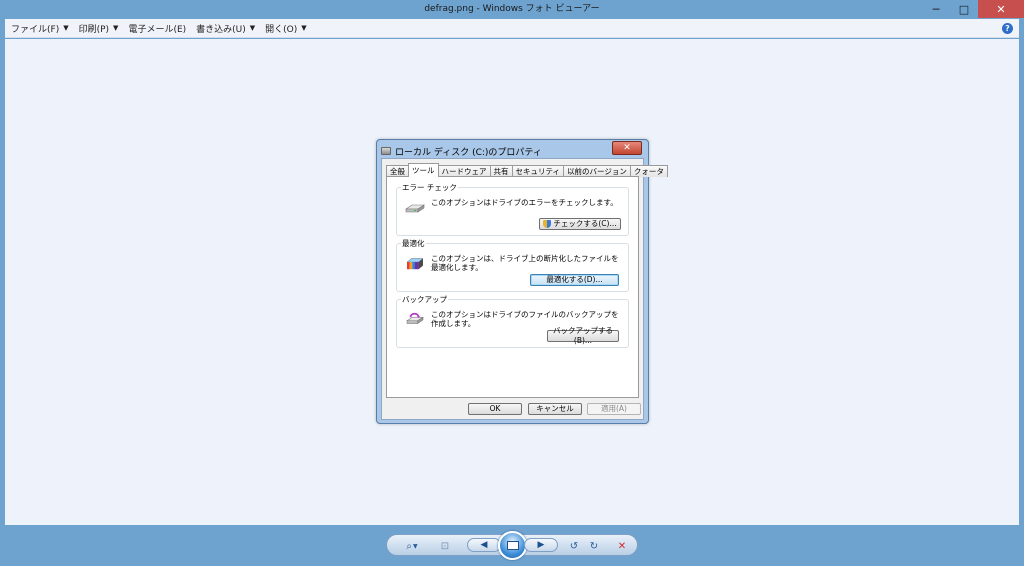 The height and width of the screenshot is (566, 1024). I want to click on error-check-description: このオプションはドライブのエラーをチェックします。, so click(524, 202).